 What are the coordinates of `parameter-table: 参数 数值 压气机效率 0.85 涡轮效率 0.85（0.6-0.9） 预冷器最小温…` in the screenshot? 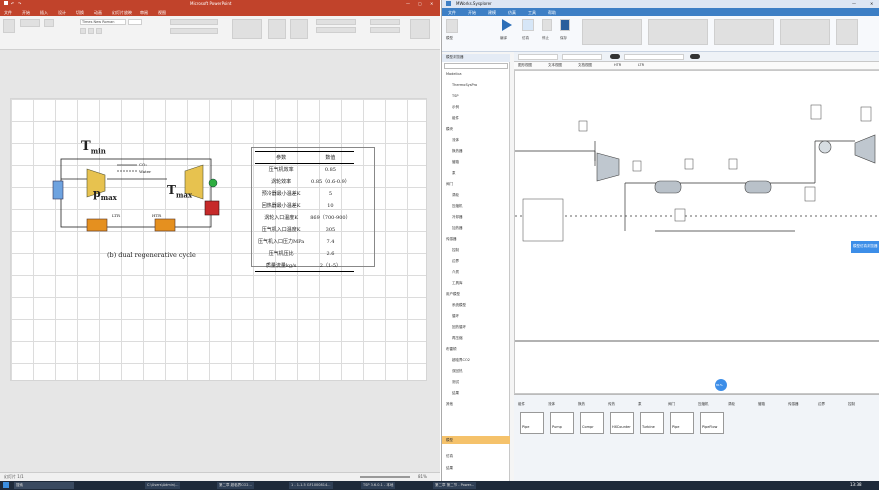 It's located at (304, 211).